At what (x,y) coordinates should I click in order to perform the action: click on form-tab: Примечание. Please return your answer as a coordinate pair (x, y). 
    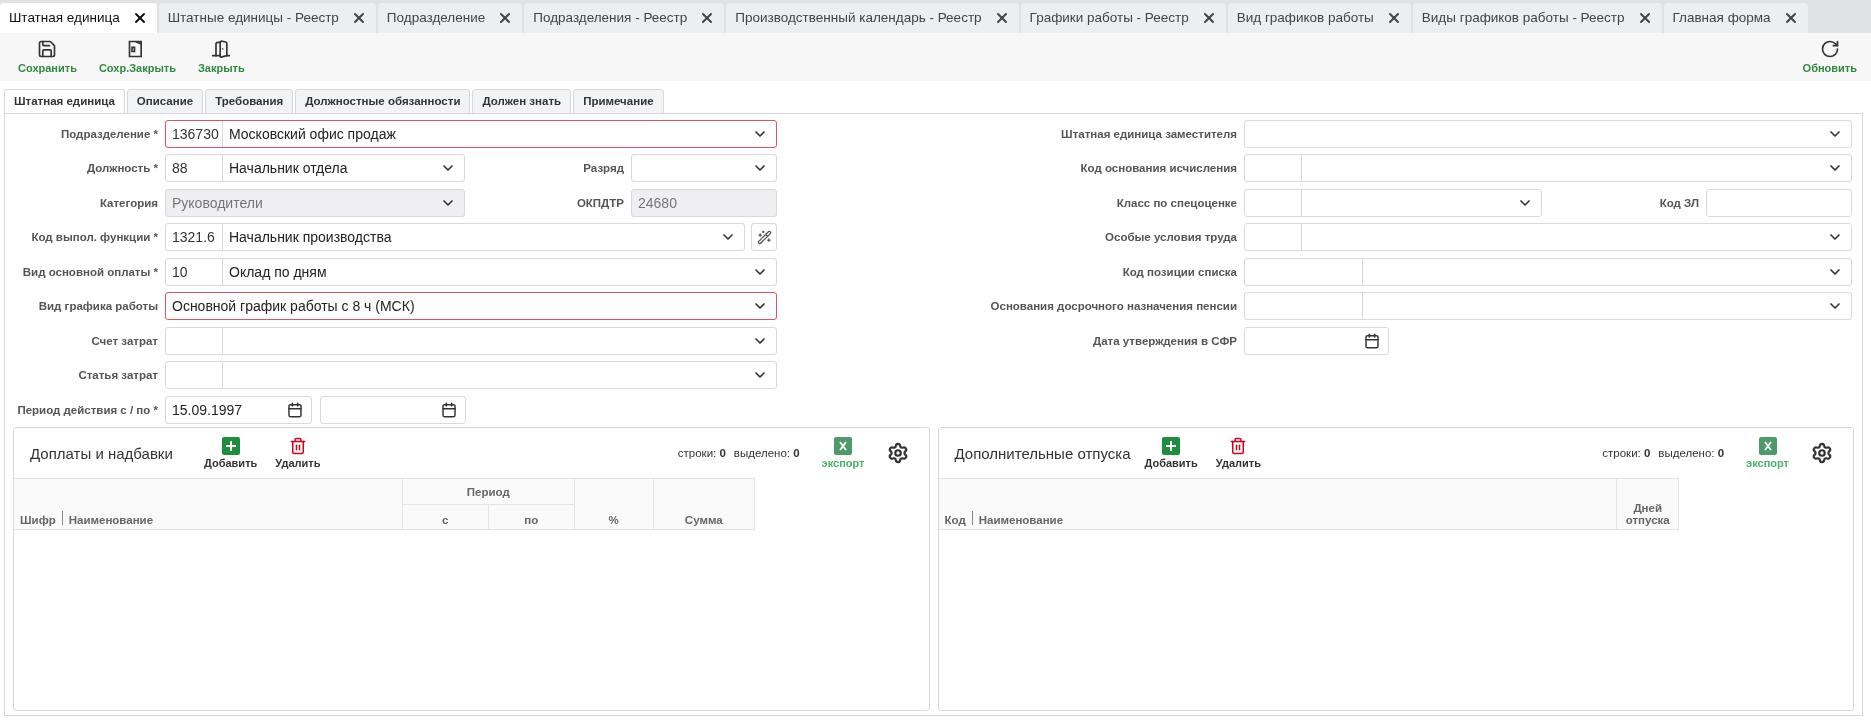
    Looking at the image, I should click on (618, 101).